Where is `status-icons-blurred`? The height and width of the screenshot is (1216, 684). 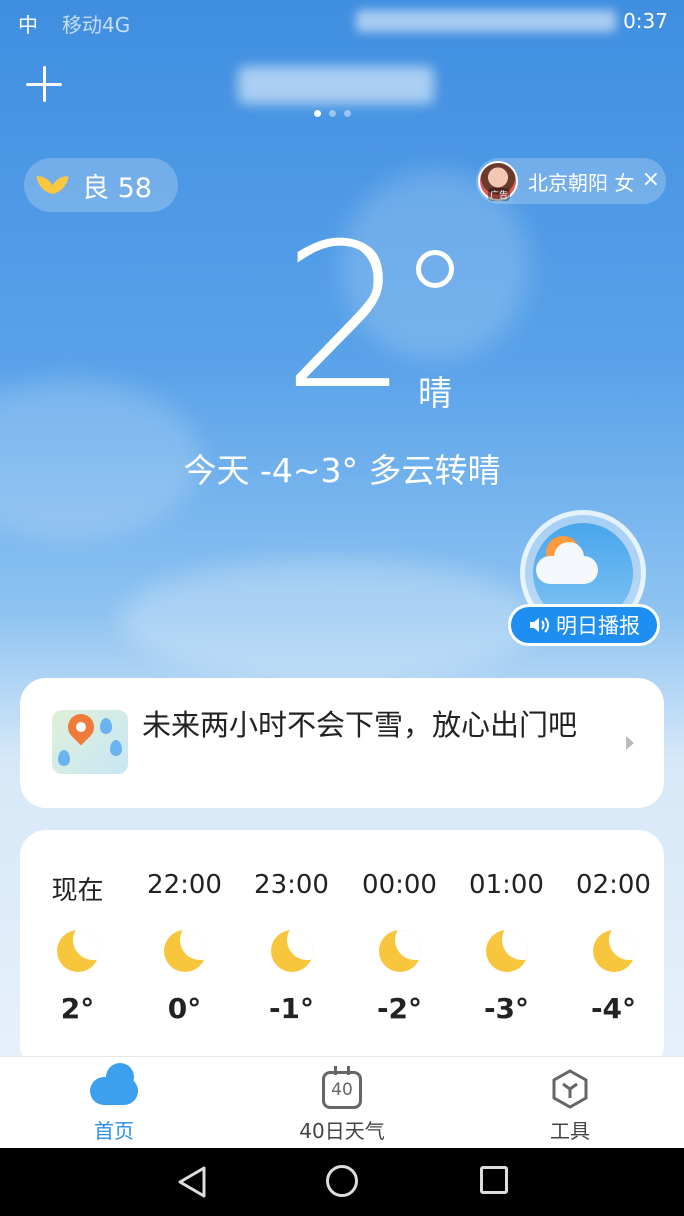 status-icons-blurred is located at coordinates (486, 21).